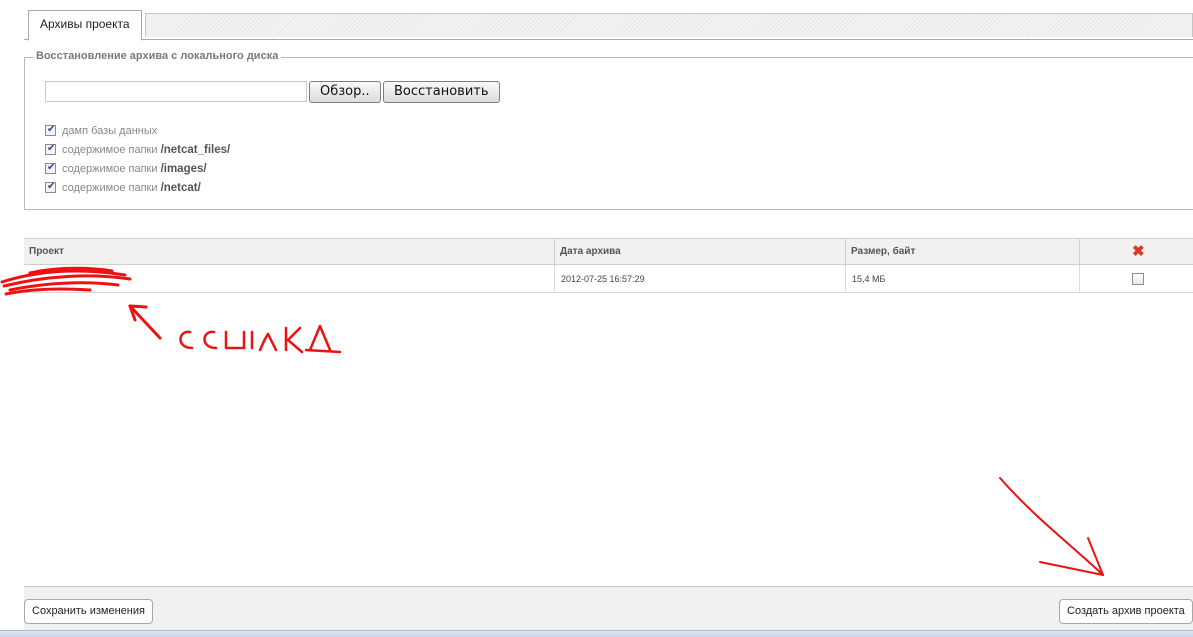  Describe the element at coordinates (1138, 251) in the screenshot. I see `delete-icon: ✖` at that location.